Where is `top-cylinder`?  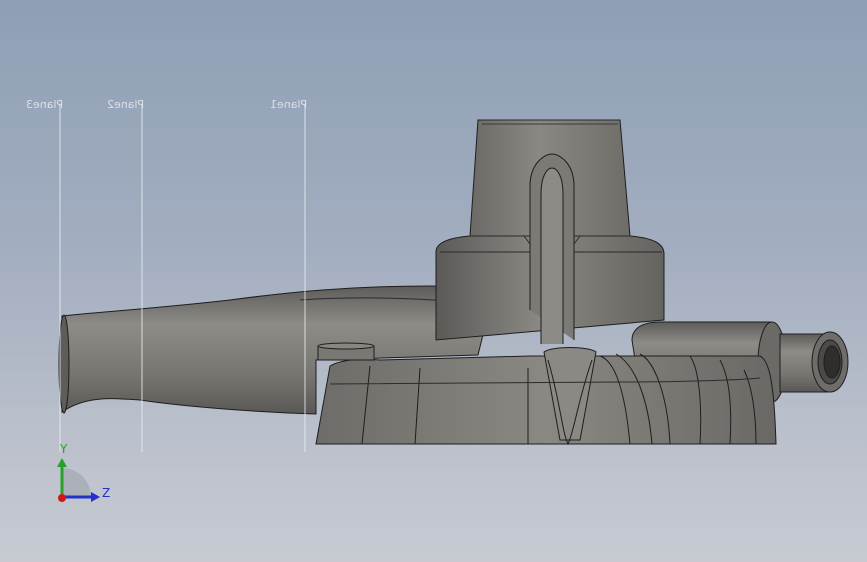 top-cylinder is located at coordinates (550, 231).